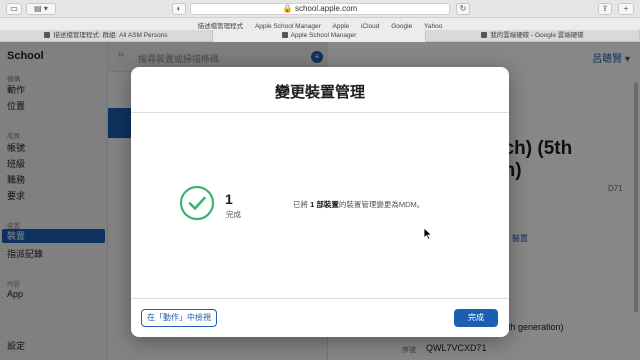  Describe the element at coordinates (197, 203) in the screenshot. I see `success-check-icon` at that location.